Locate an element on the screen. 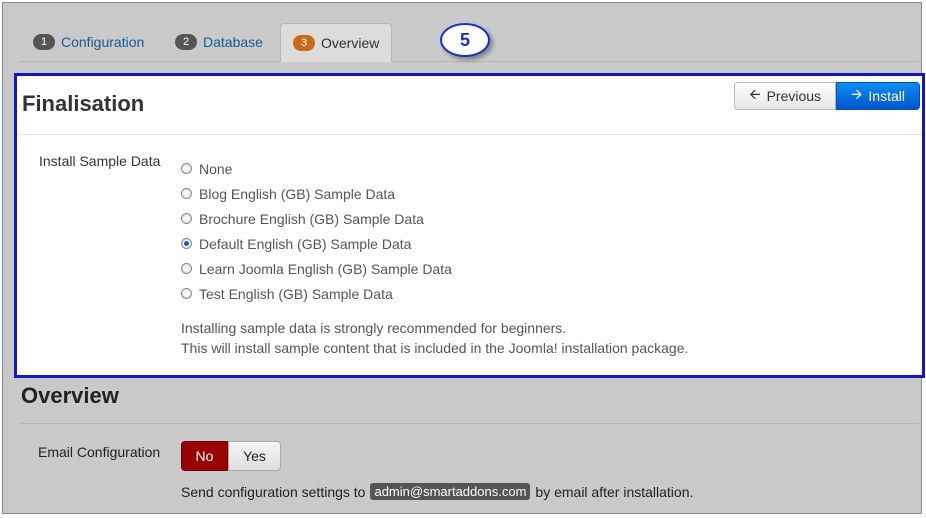  radio-option-learn: Learn Joomla English (GB) Sample Data is located at coordinates (316, 268).